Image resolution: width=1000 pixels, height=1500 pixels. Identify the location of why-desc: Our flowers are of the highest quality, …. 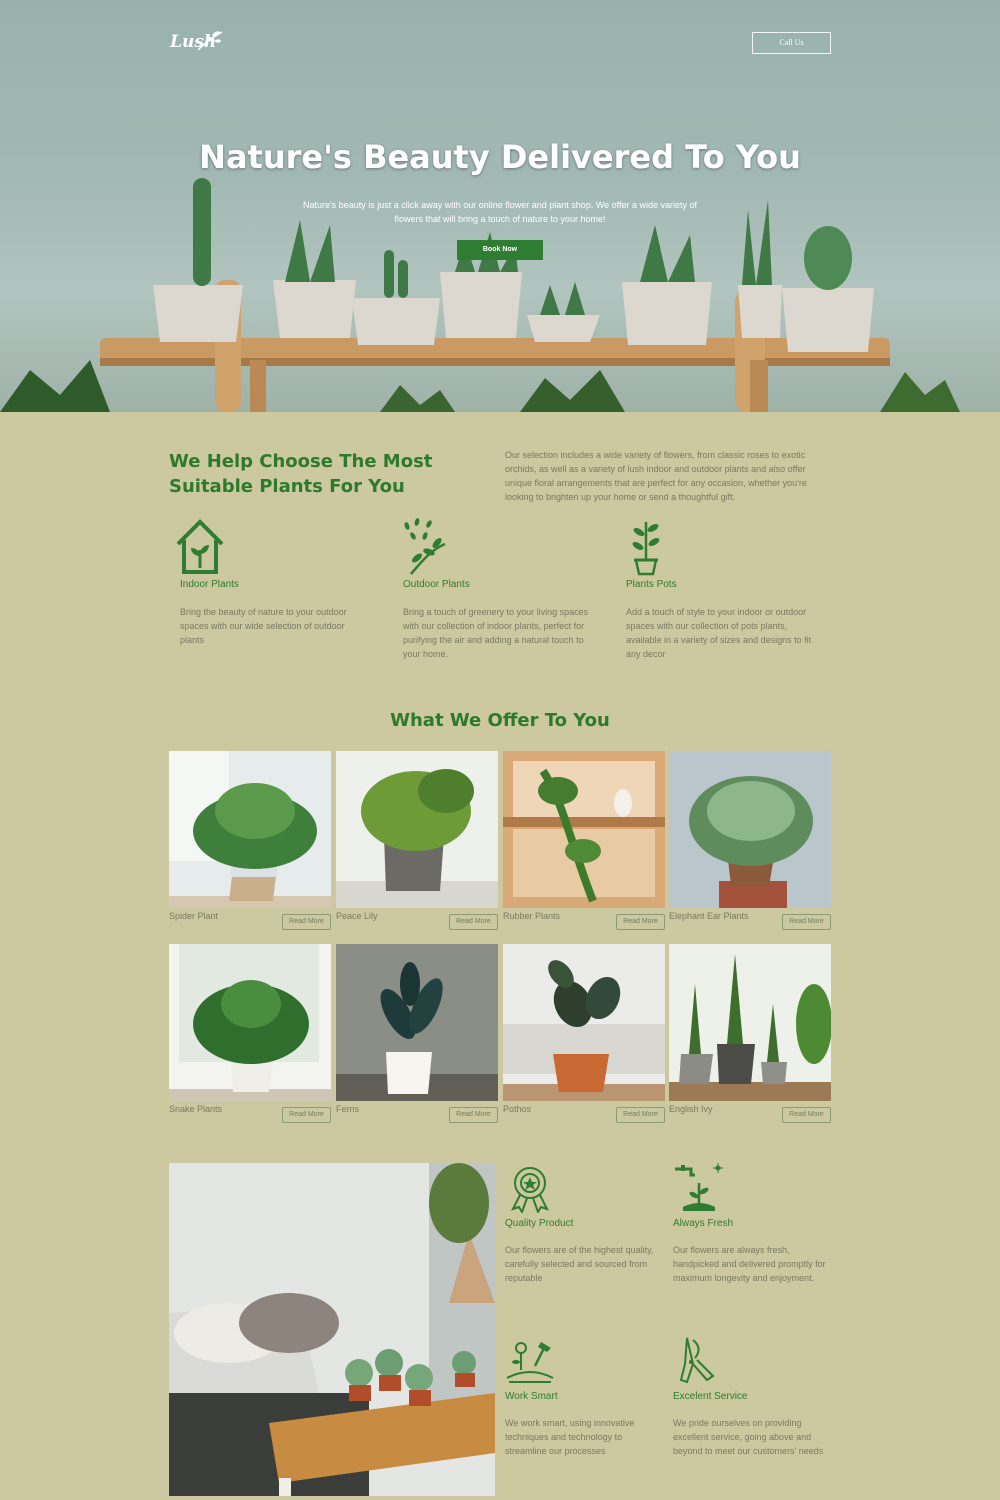
(579, 1264).